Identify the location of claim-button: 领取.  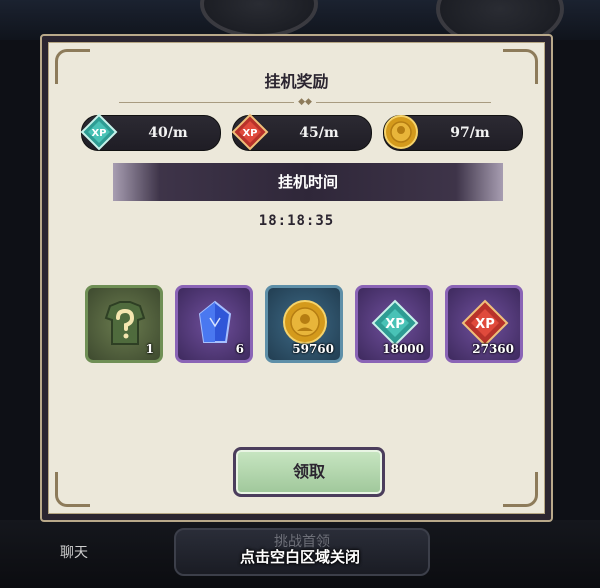
(309, 472).